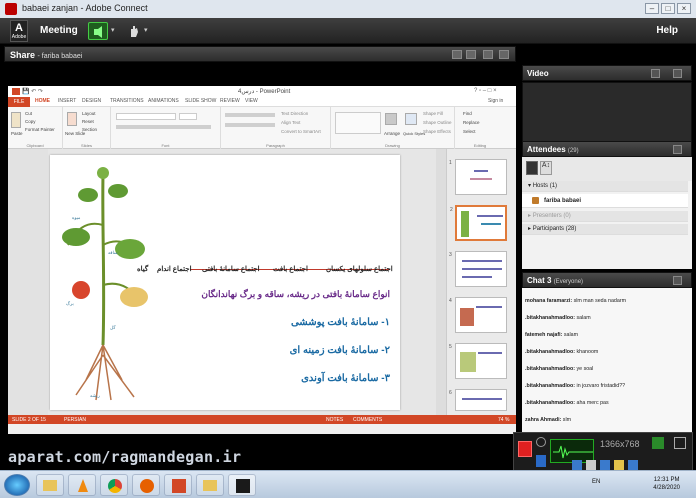  Describe the element at coordinates (85, 8) in the screenshot. I see `window-title: babaei zanjan - Adobe Connect` at that location.